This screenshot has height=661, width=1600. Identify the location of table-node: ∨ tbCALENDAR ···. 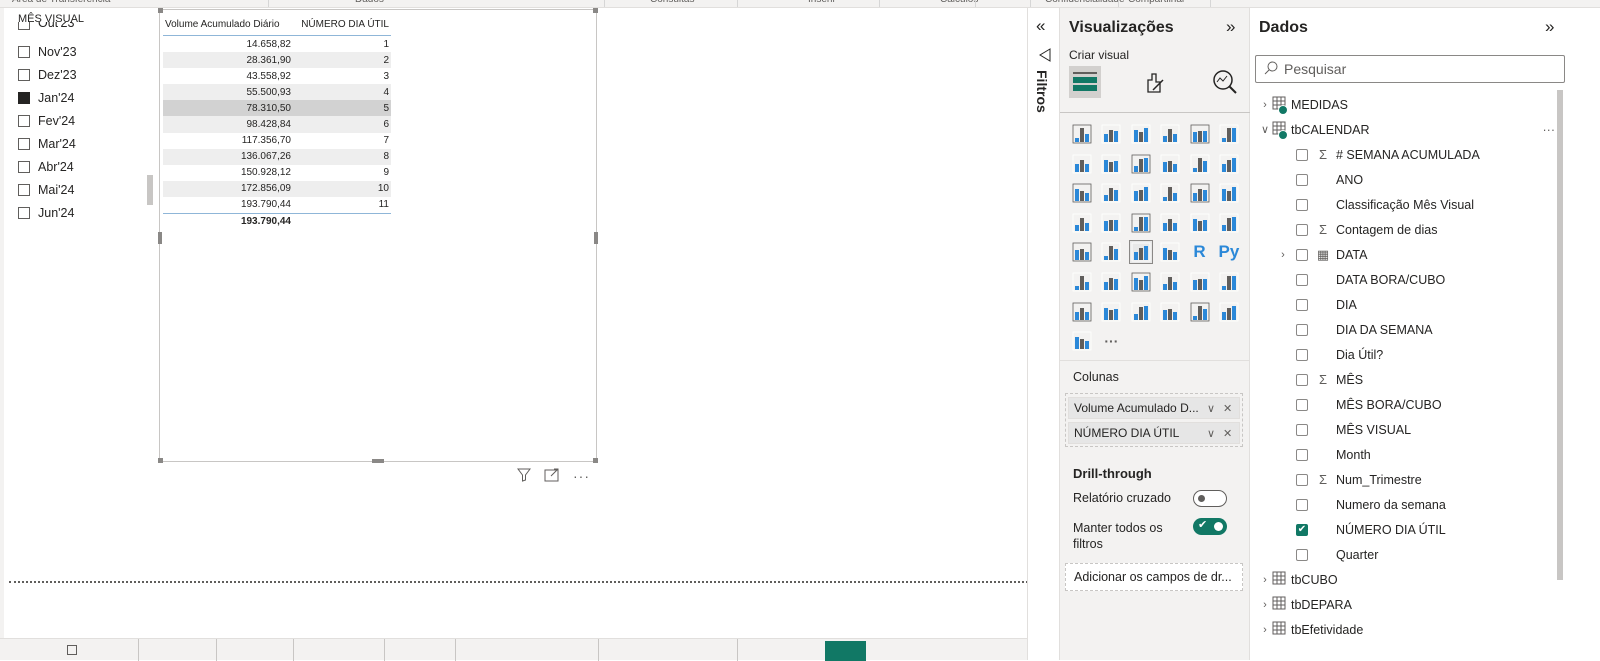
(1402, 129).